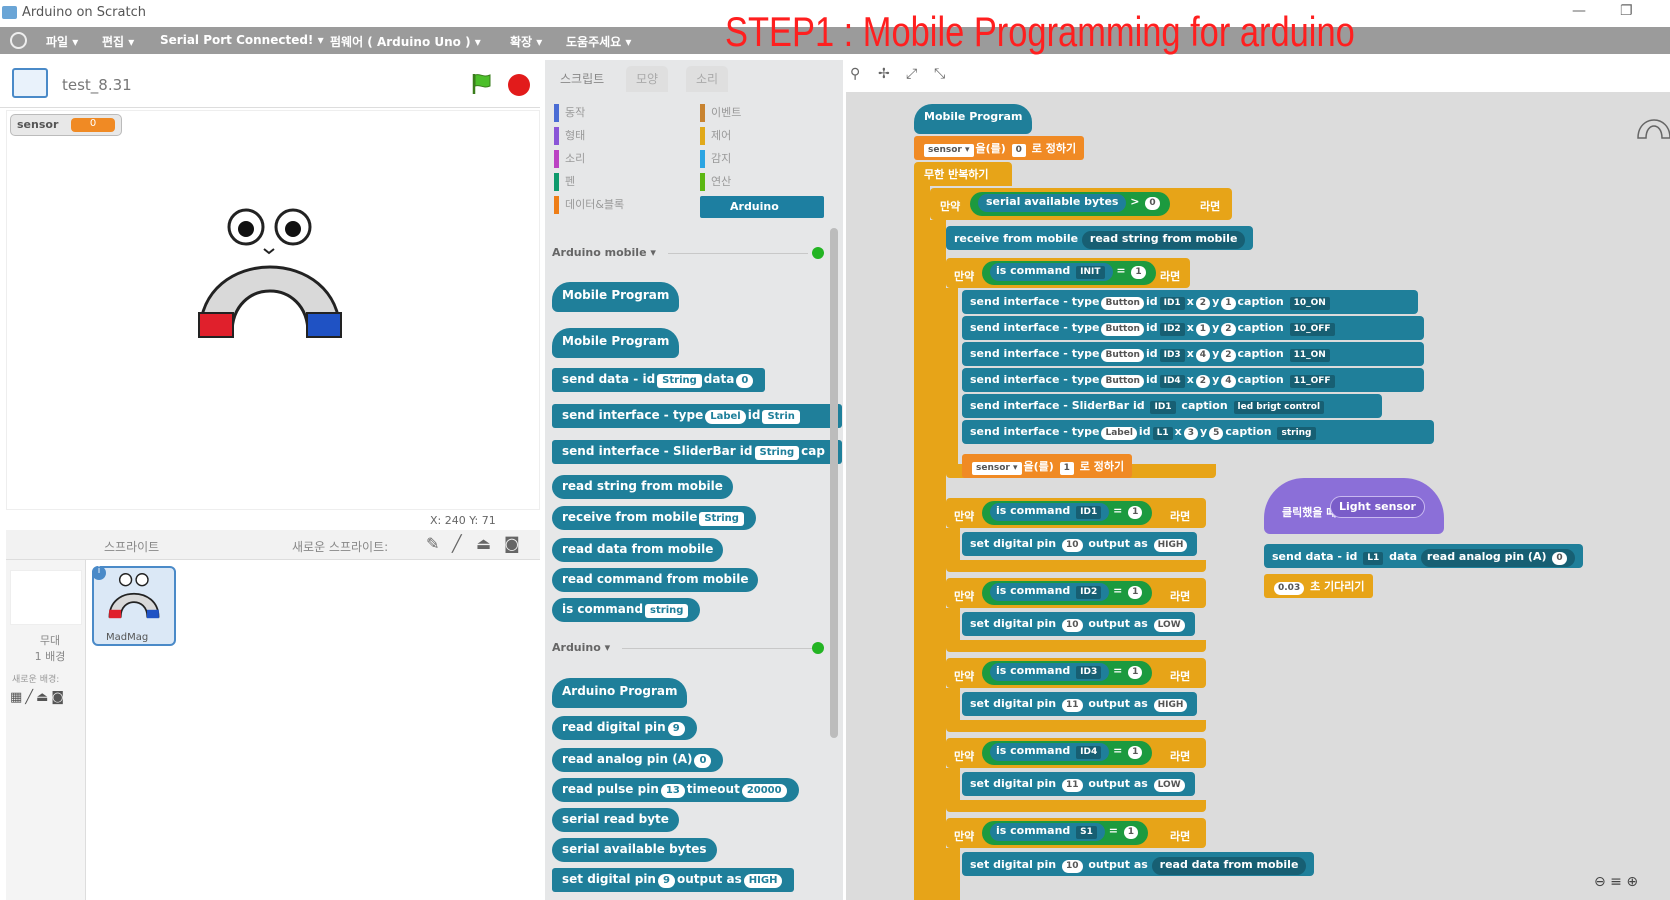 This screenshot has height=900, width=1670. Describe the element at coordinates (118, 41) in the screenshot. I see `menu-edit: 편집 ▾` at that location.